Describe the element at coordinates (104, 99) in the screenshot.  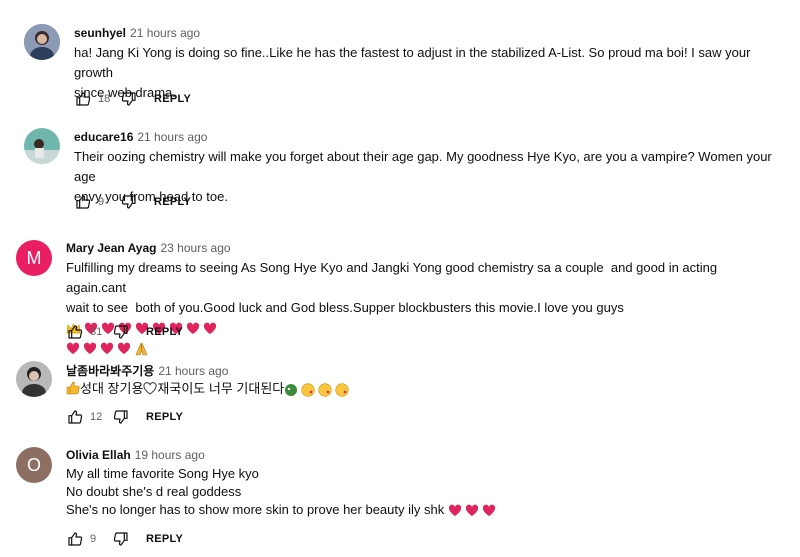
I see `like-count: 18` at that location.